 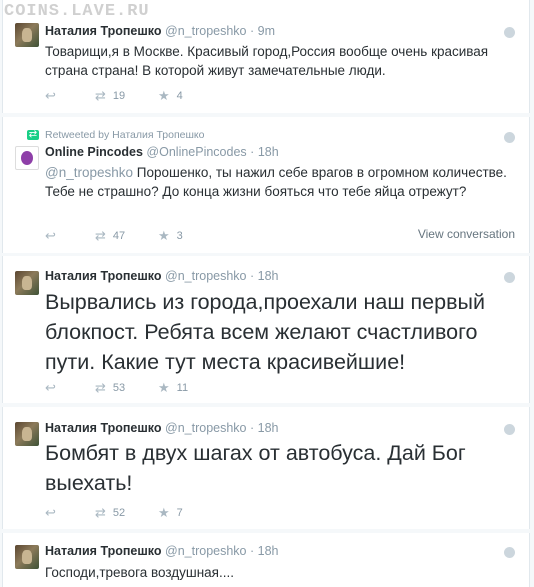 I want to click on favorite-count: 3, so click(x=179, y=236).